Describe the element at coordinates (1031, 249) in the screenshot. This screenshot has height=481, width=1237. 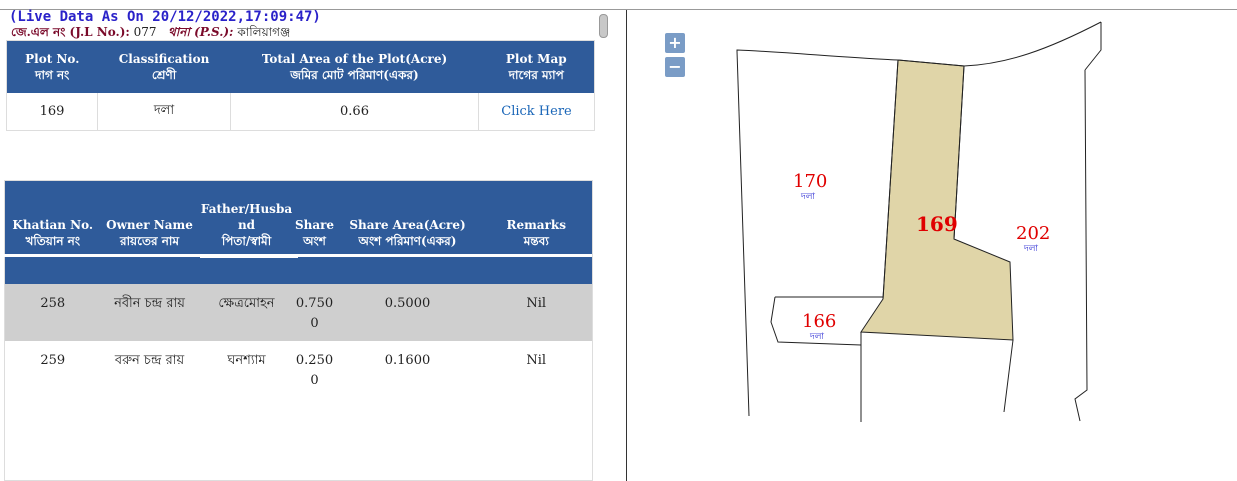
I see `plot-202-class: দলা` at that location.